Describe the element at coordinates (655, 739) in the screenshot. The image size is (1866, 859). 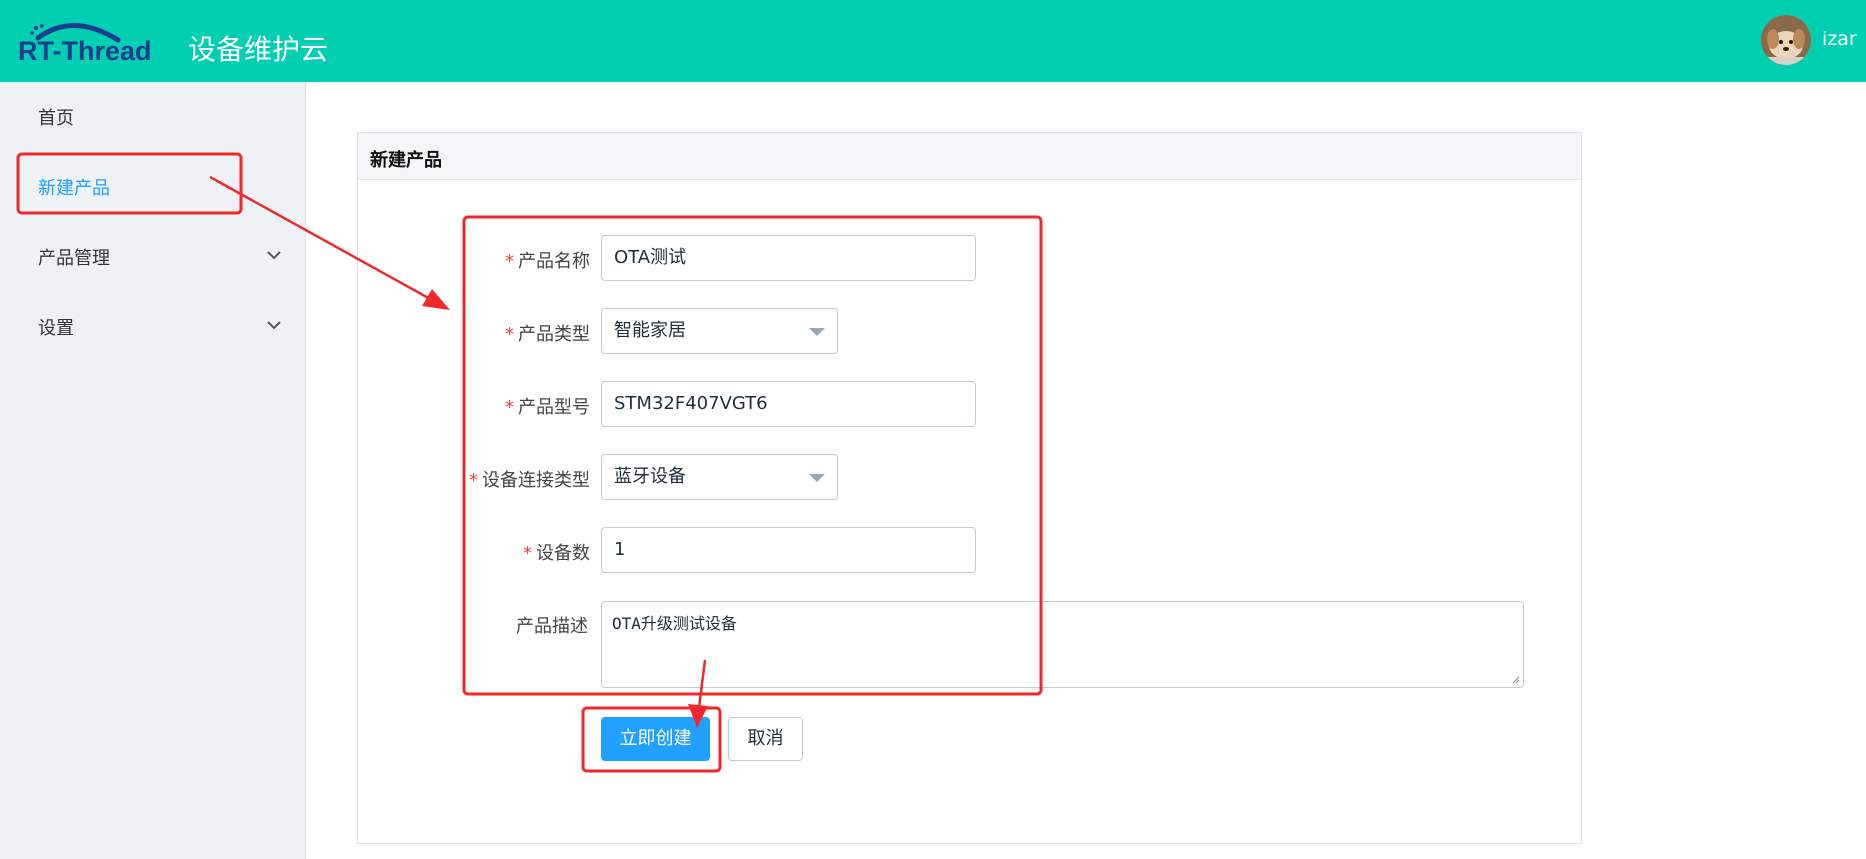
I see `create-now-button: 立即创建` at that location.